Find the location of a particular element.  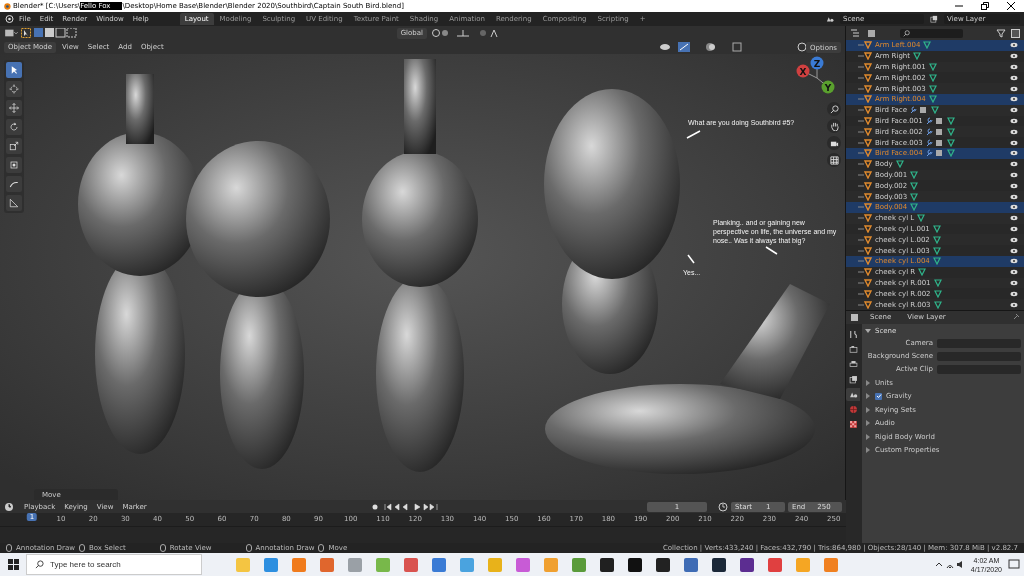

axis-gizmo: X Y Z is located at coordinates (817, 76).